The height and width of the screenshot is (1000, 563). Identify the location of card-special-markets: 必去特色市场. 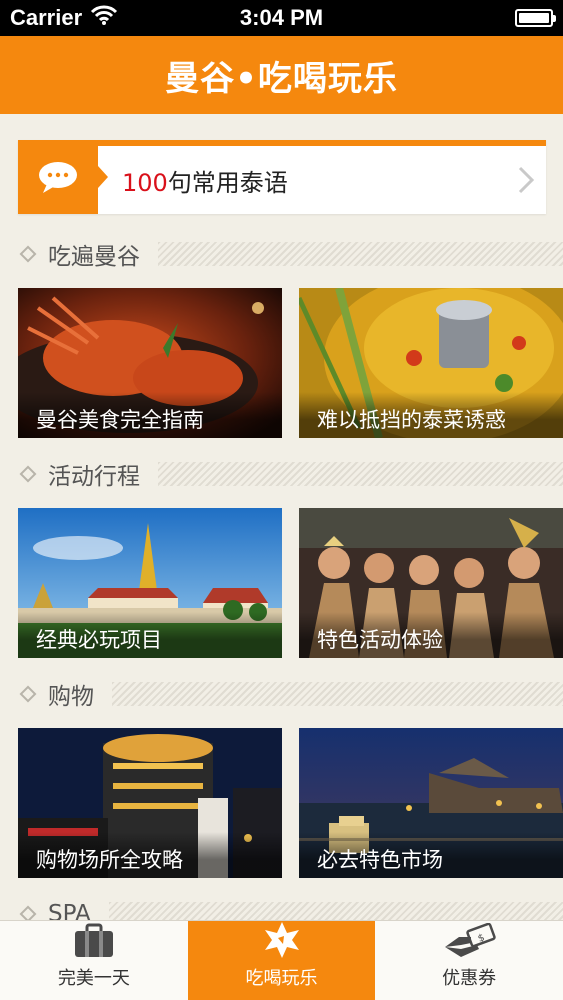
(431, 803).